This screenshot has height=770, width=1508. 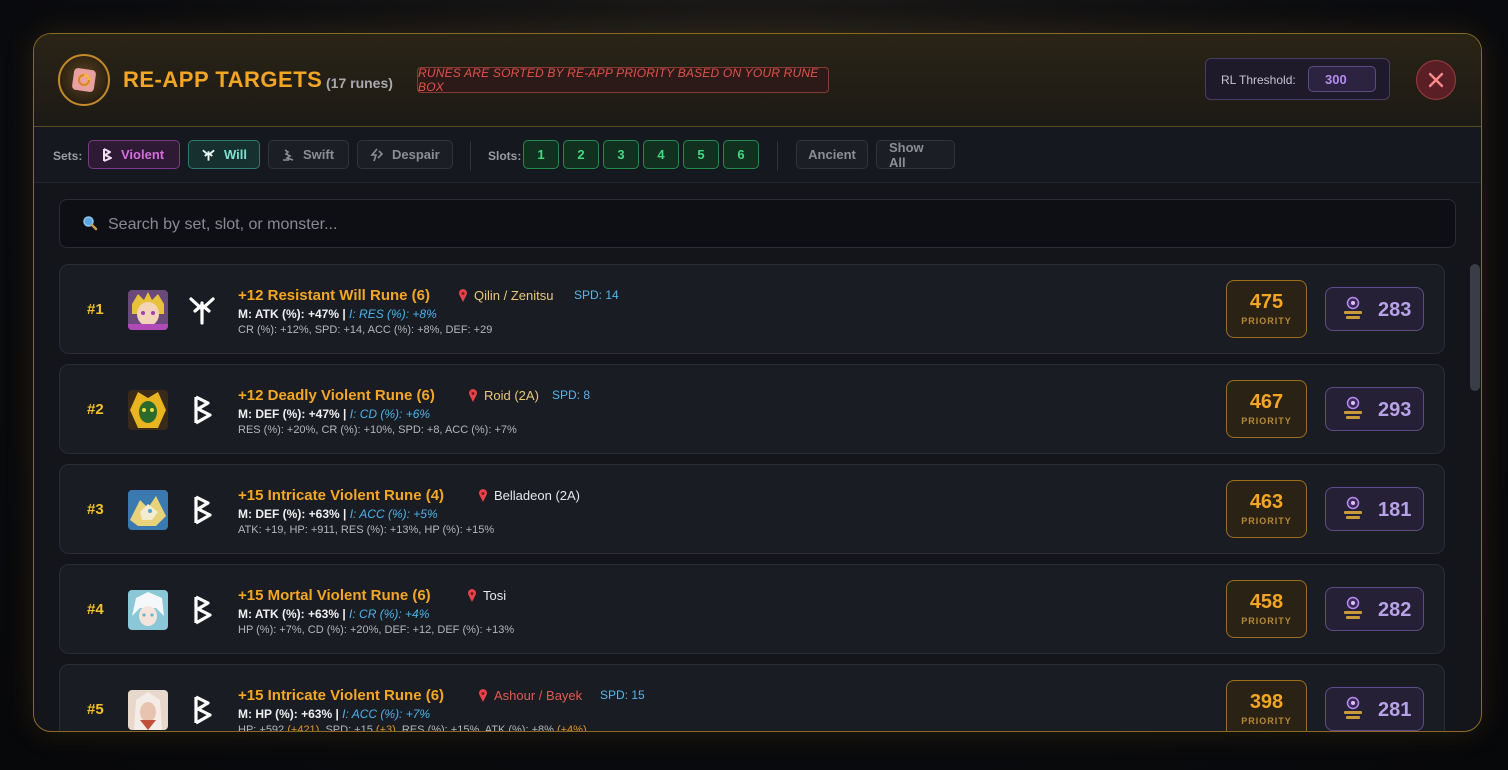 I want to click on substat-gain: (+4%), so click(x=571, y=728).